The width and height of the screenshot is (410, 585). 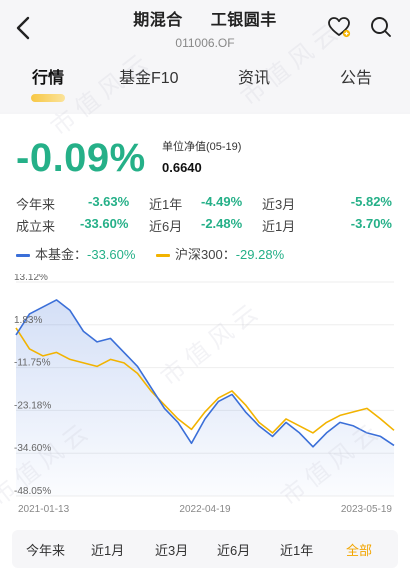 What do you see at coordinates (202, 147) in the screenshot?
I see `nav-label: 单位净值(05-19)` at bounding box center [202, 147].